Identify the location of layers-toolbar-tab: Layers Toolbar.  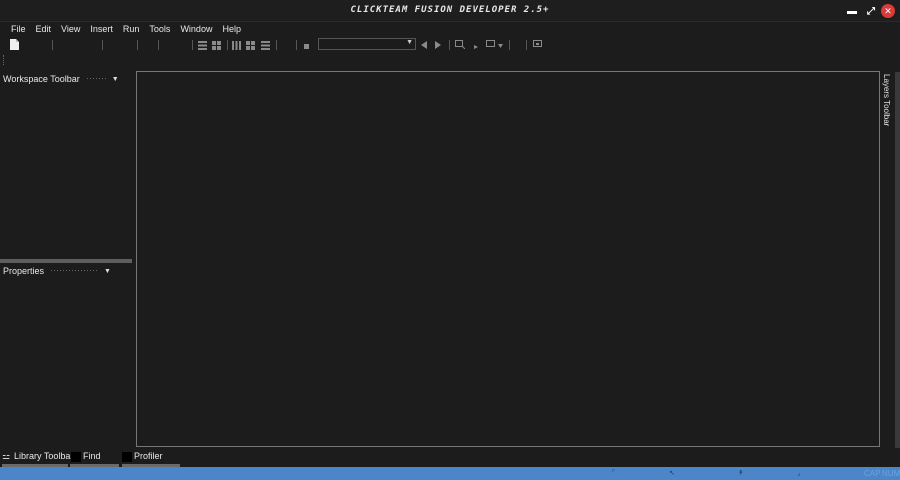
(887, 101).